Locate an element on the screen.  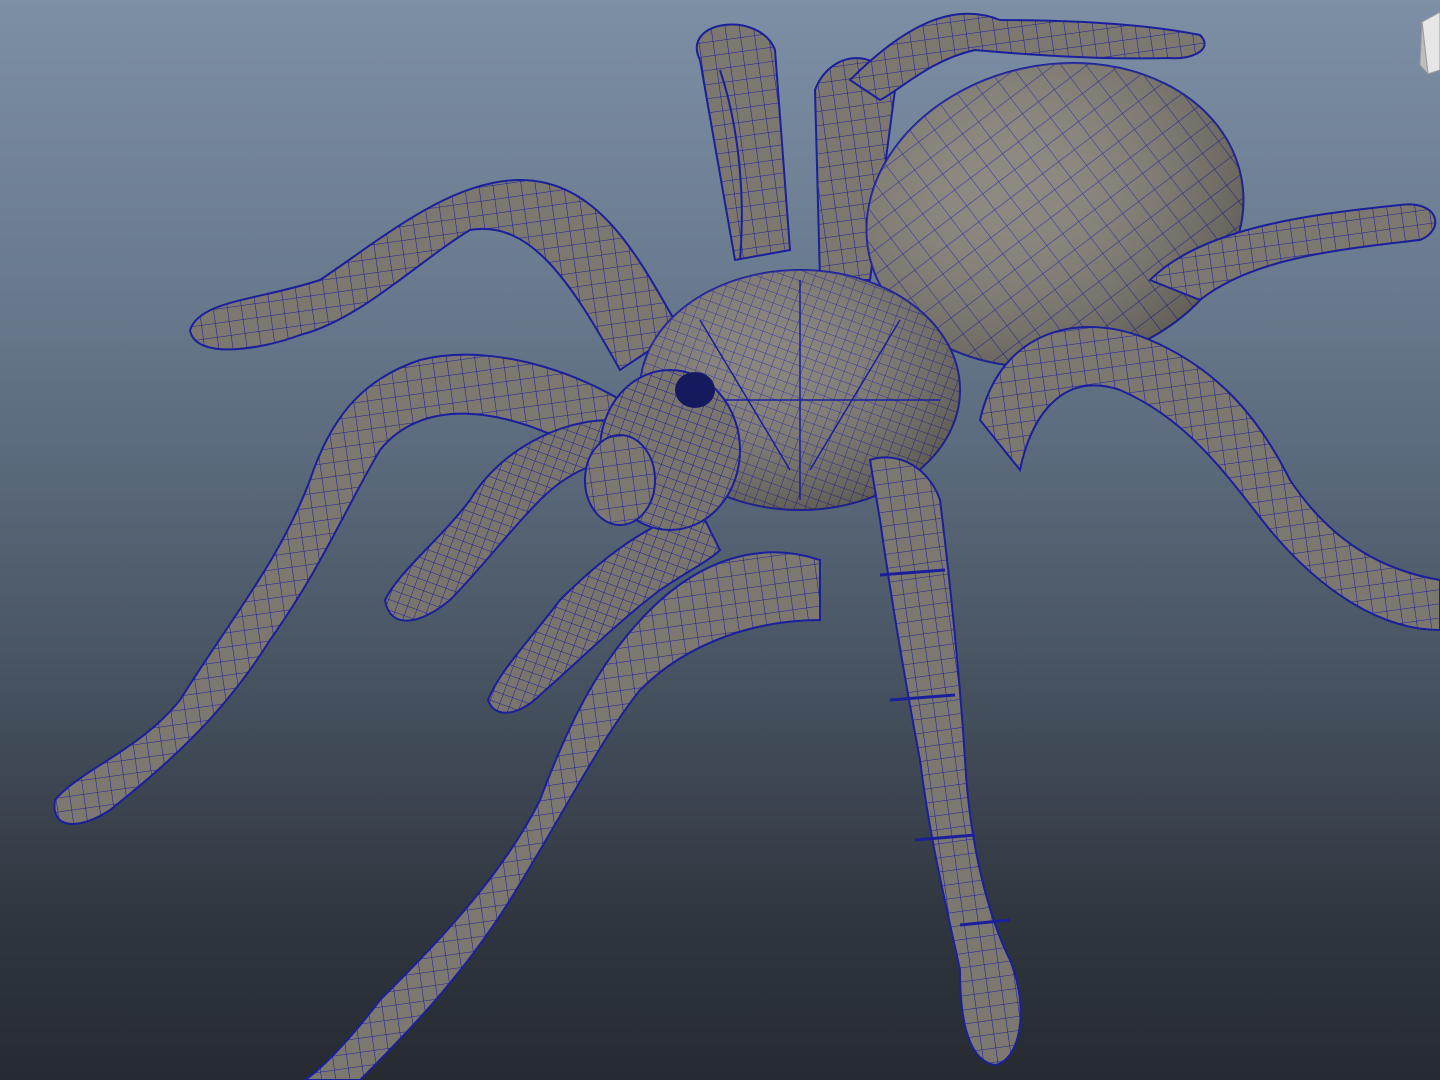
leg-right-front is located at coordinates (945, 761).